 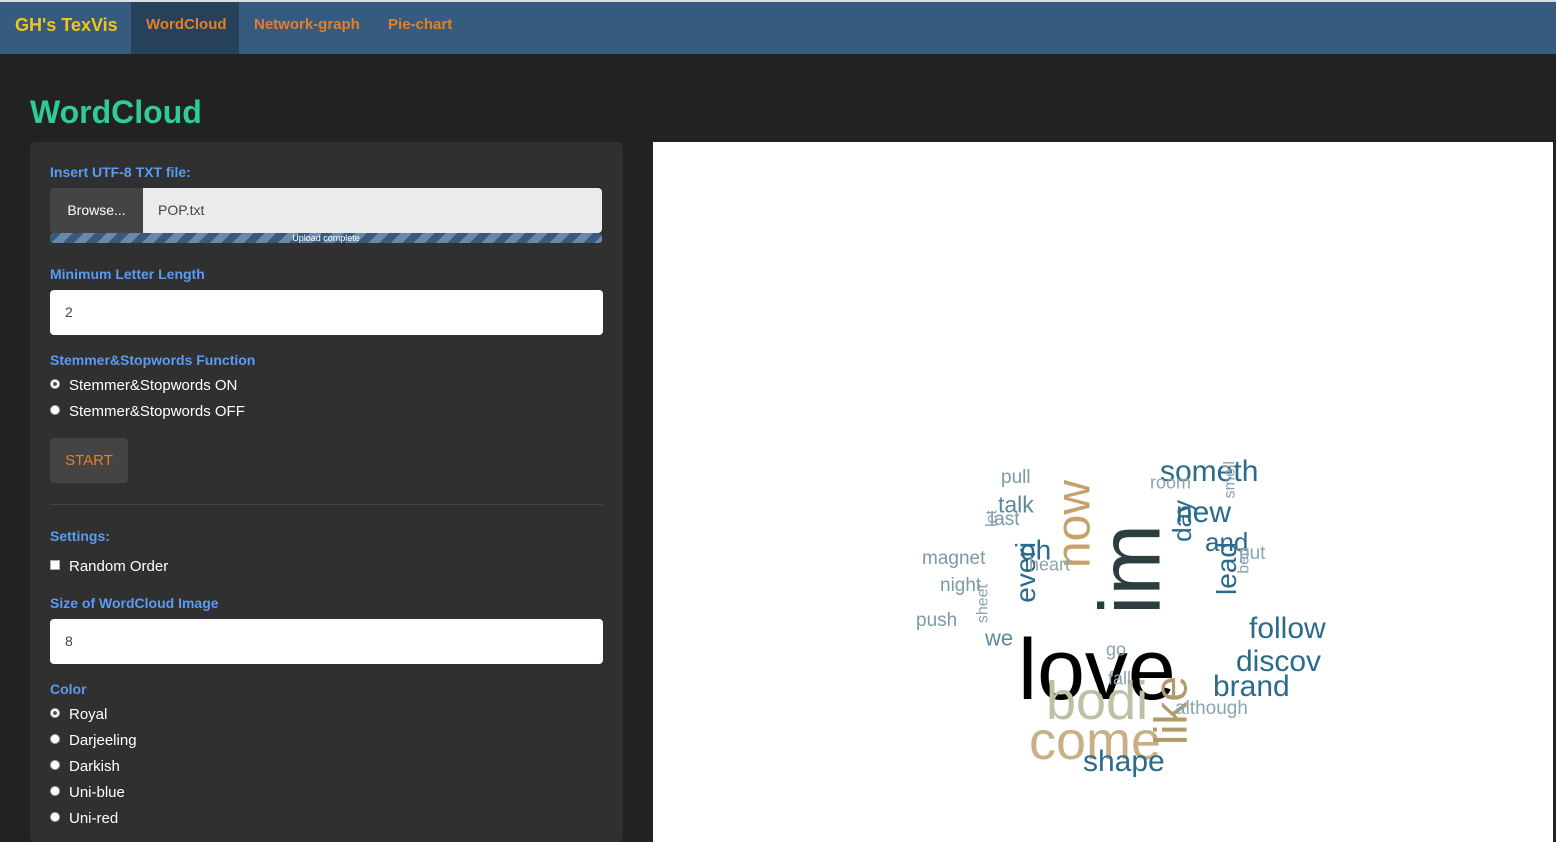 What do you see at coordinates (157, 411) in the screenshot?
I see `radio-label: Stemmer&Stopwords OFF` at bounding box center [157, 411].